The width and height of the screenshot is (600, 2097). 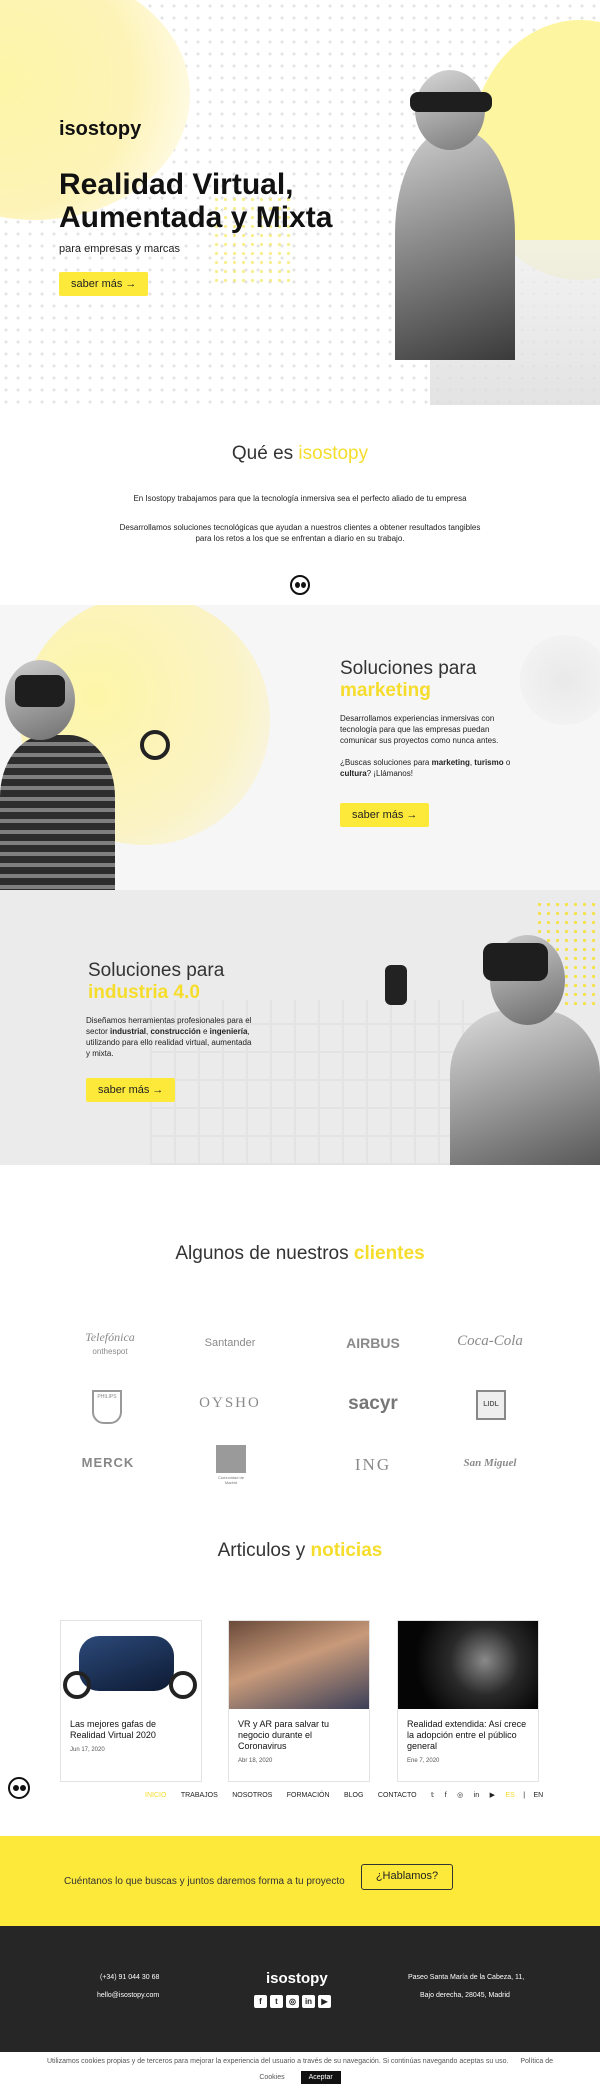 I want to click on nav-item-formacion: FORMACIÓN, so click(x=308, y=1795).